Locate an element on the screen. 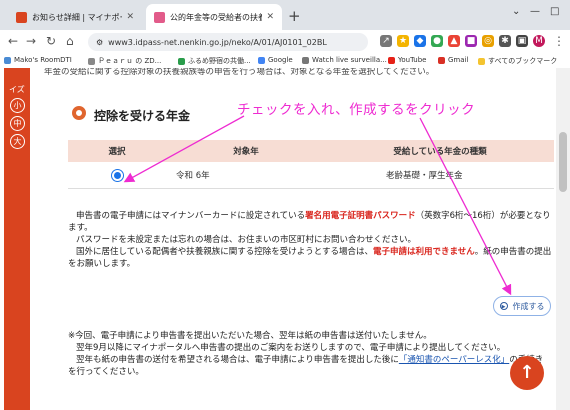  minimize-icon: — is located at coordinates (535, 11).